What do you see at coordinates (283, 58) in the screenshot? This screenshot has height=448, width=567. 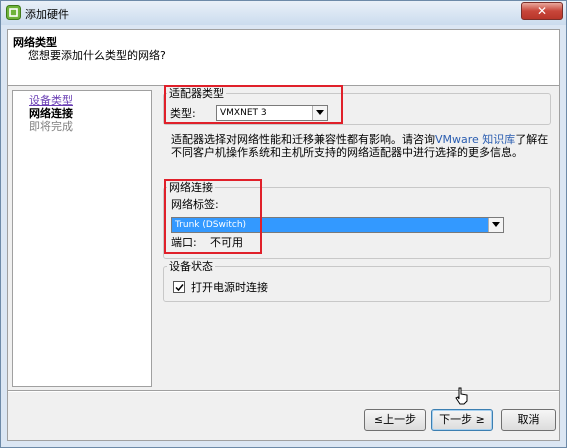 I see `wizard-header: 网络类型 您想要添加什么类型的网络?` at bounding box center [283, 58].